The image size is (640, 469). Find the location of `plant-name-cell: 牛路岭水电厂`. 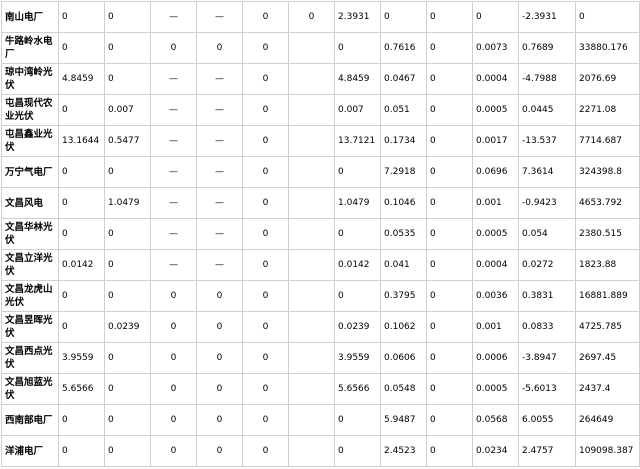

plant-name-cell: 牛路岭水电厂 is located at coordinates (30, 48).